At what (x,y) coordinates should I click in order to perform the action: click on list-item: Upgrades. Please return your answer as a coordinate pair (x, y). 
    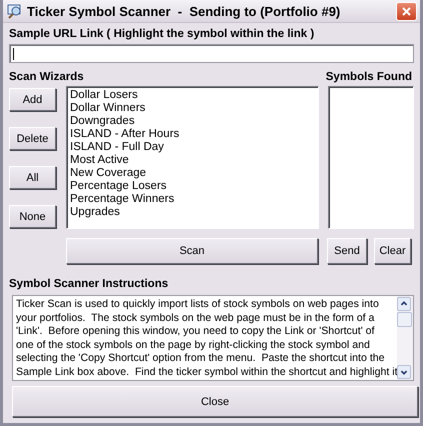
    Looking at the image, I should click on (192, 212).